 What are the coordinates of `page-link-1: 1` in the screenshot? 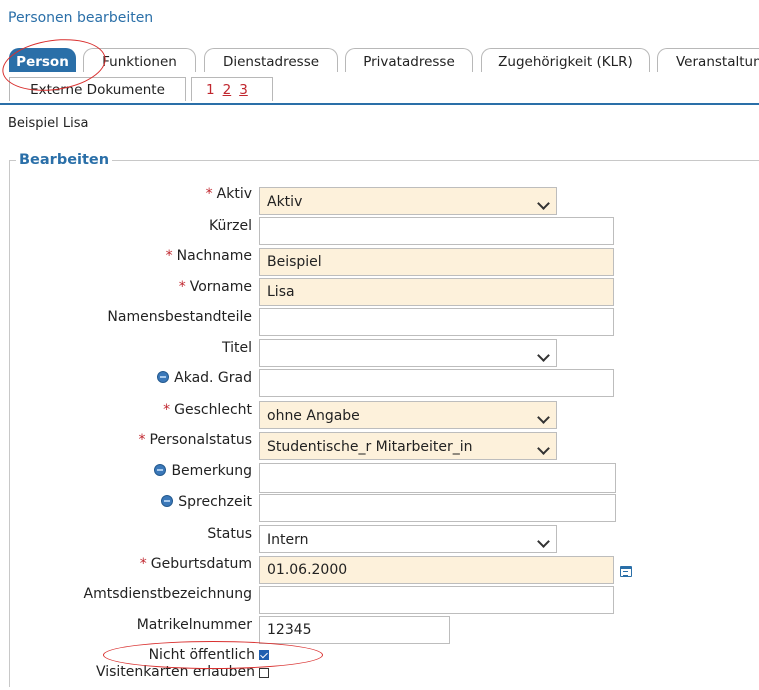 It's located at (210, 90).